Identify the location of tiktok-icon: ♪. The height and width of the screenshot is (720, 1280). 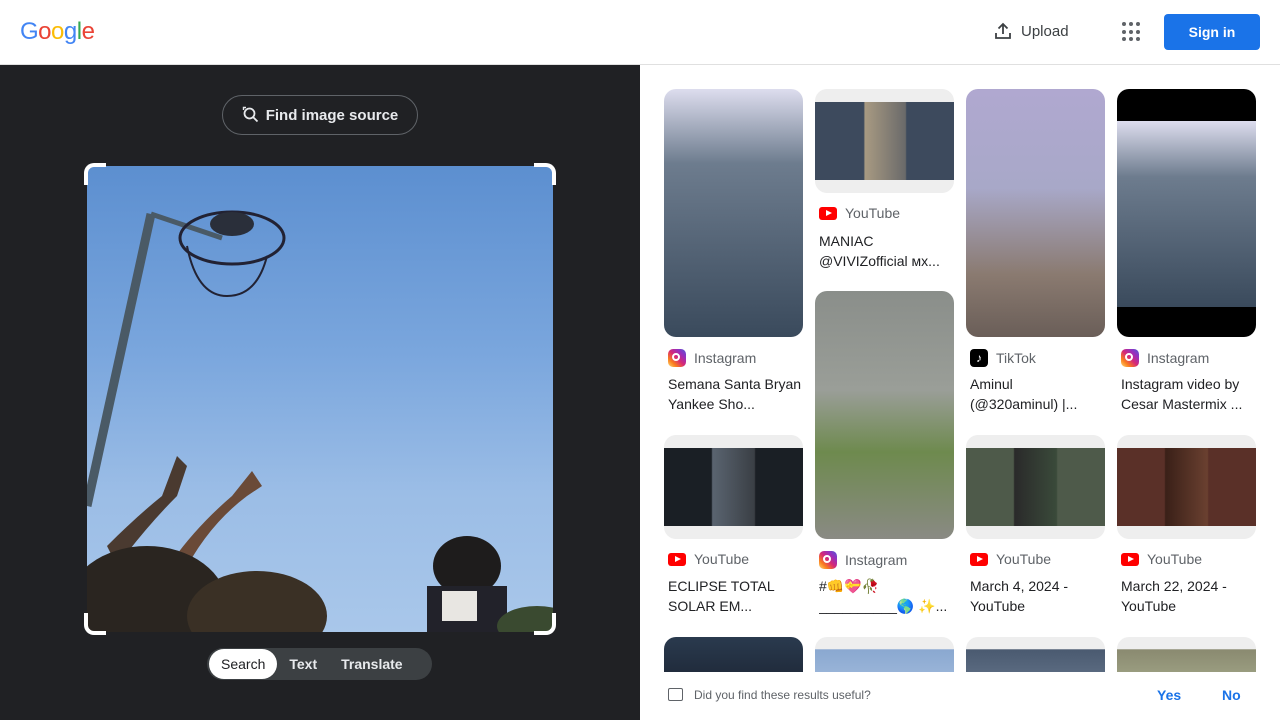
(979, 358).